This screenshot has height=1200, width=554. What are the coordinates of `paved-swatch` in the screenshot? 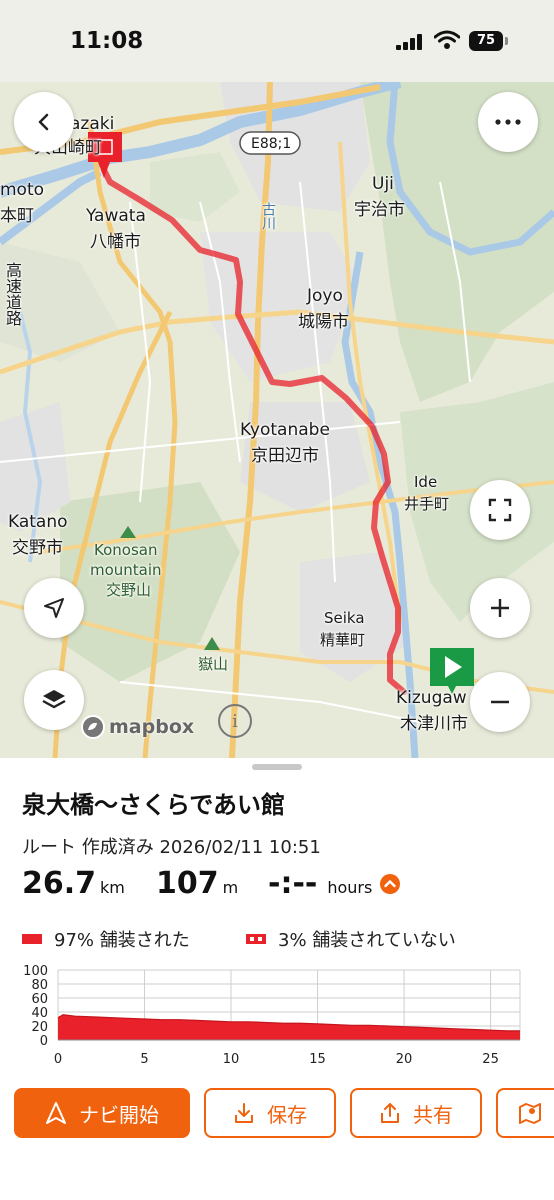 It's located at (32, 939).